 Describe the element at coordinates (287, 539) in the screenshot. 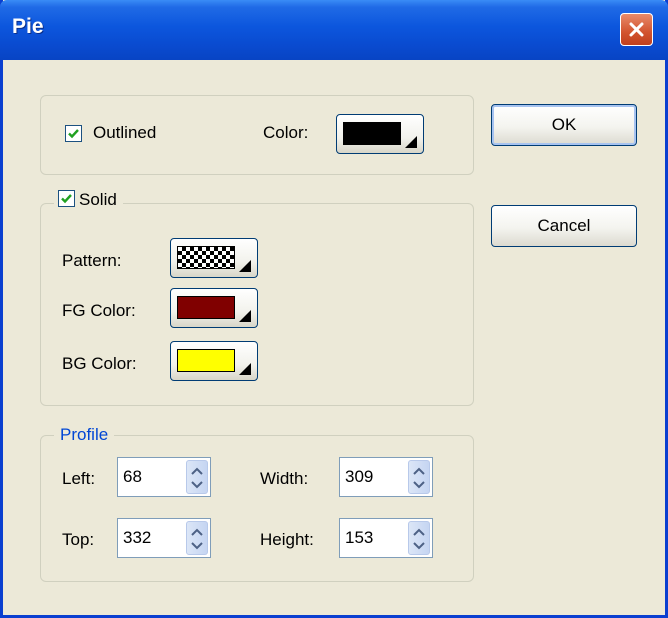

I see `height-label: Height:` at that location.